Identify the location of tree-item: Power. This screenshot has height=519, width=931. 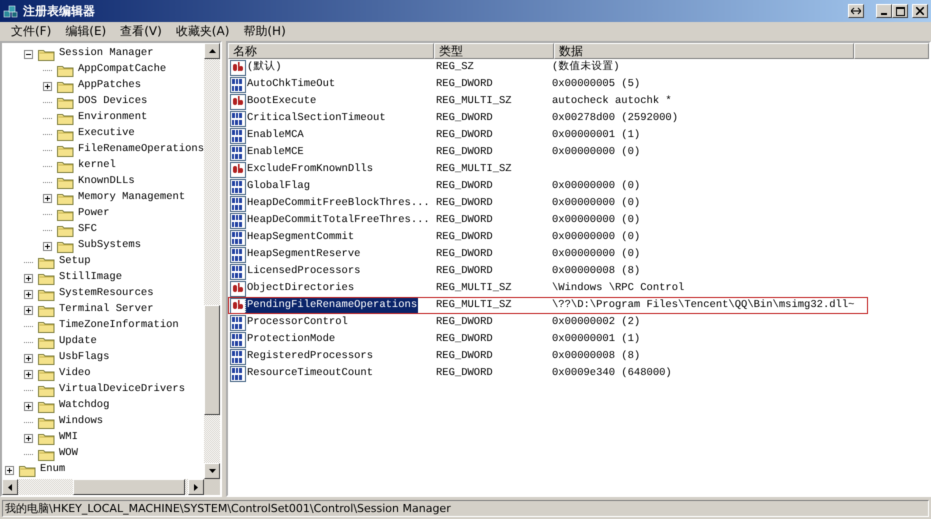
(94, 214).